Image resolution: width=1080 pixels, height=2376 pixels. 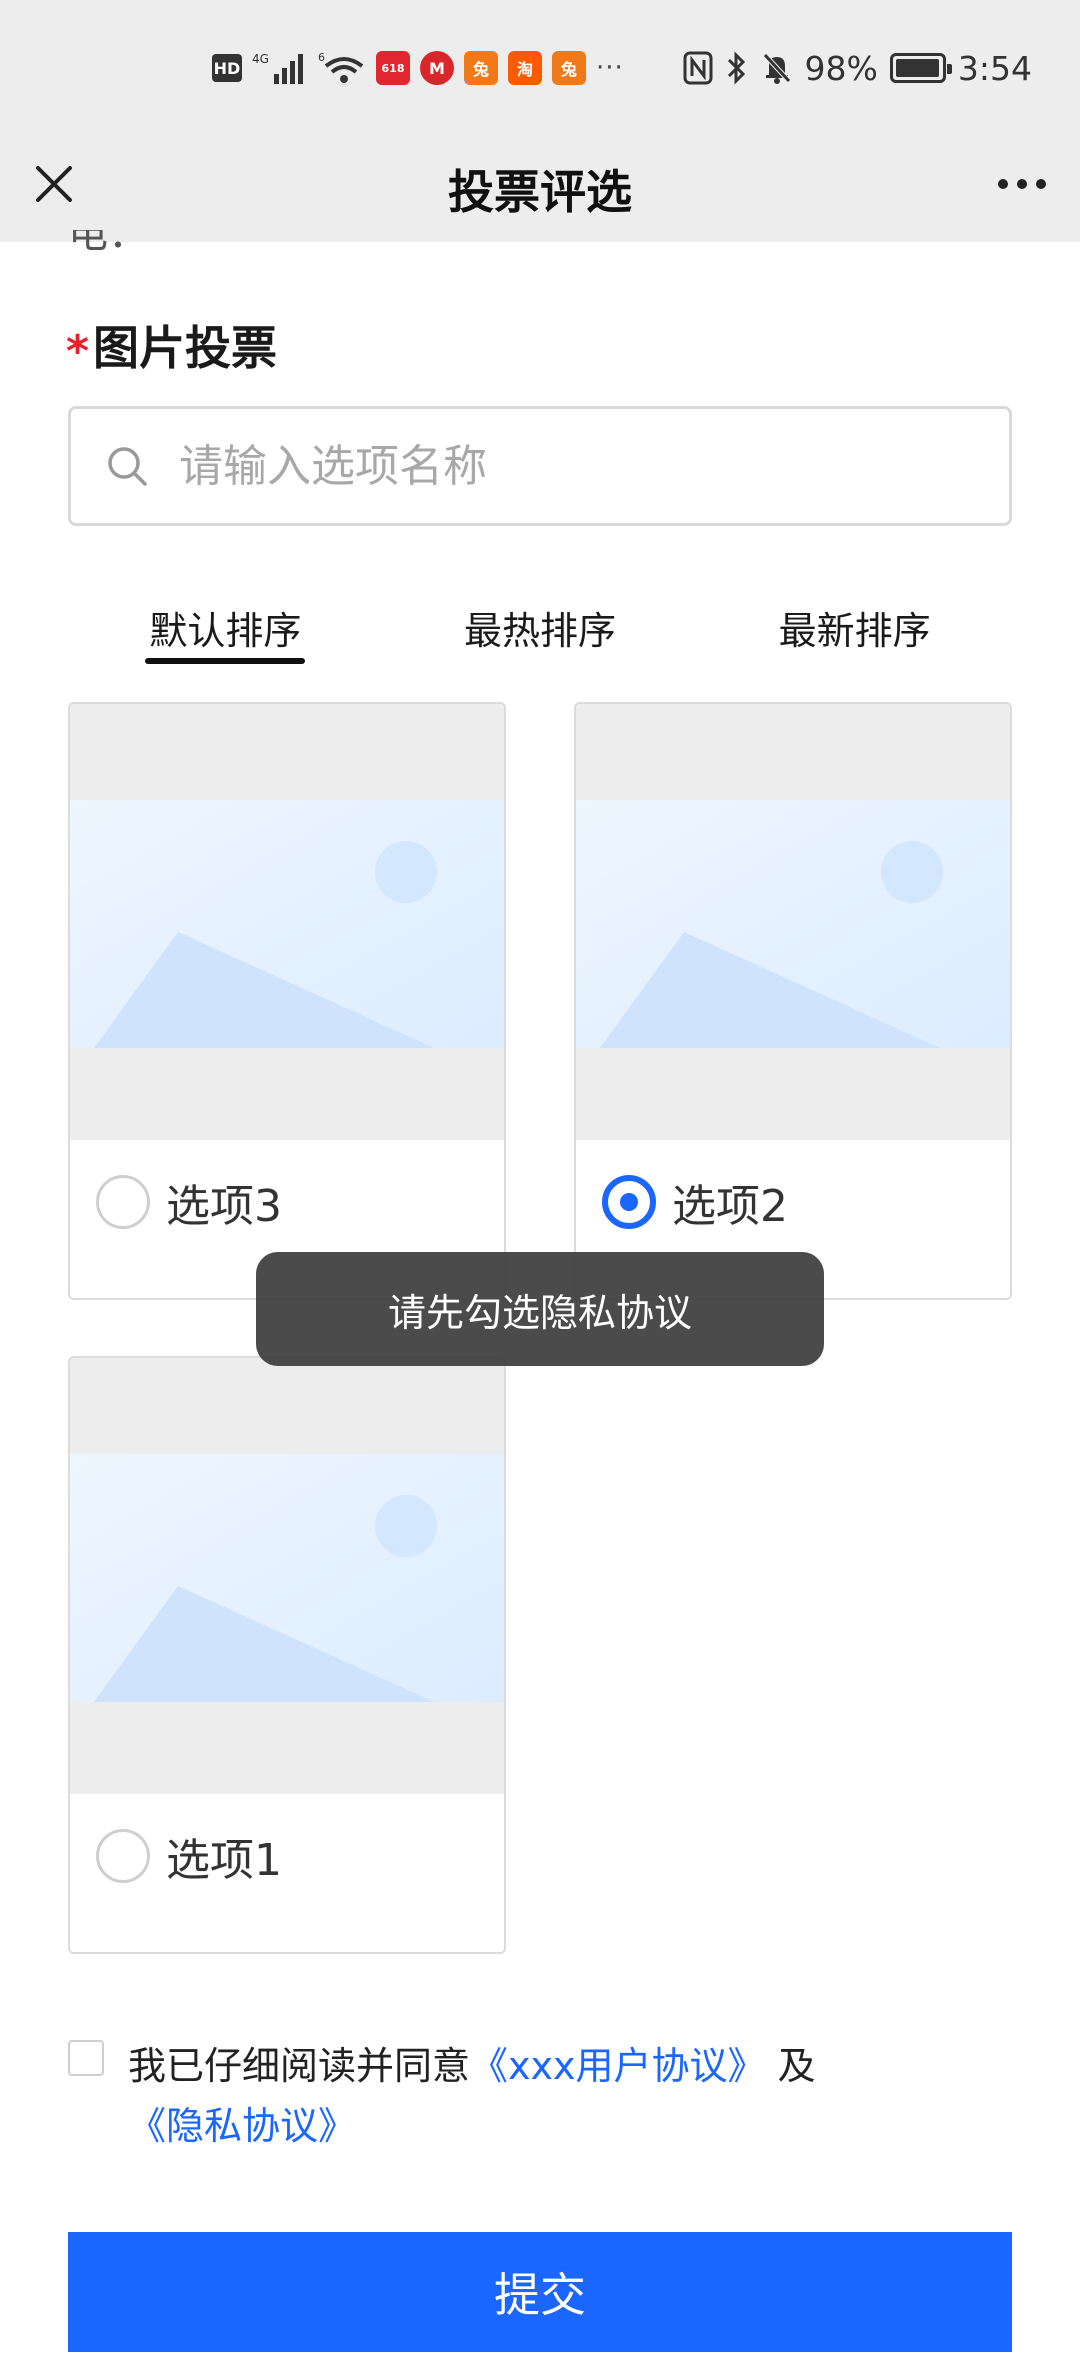 I want to click on taobao-icon: 淘, so click(x=525, y=68).